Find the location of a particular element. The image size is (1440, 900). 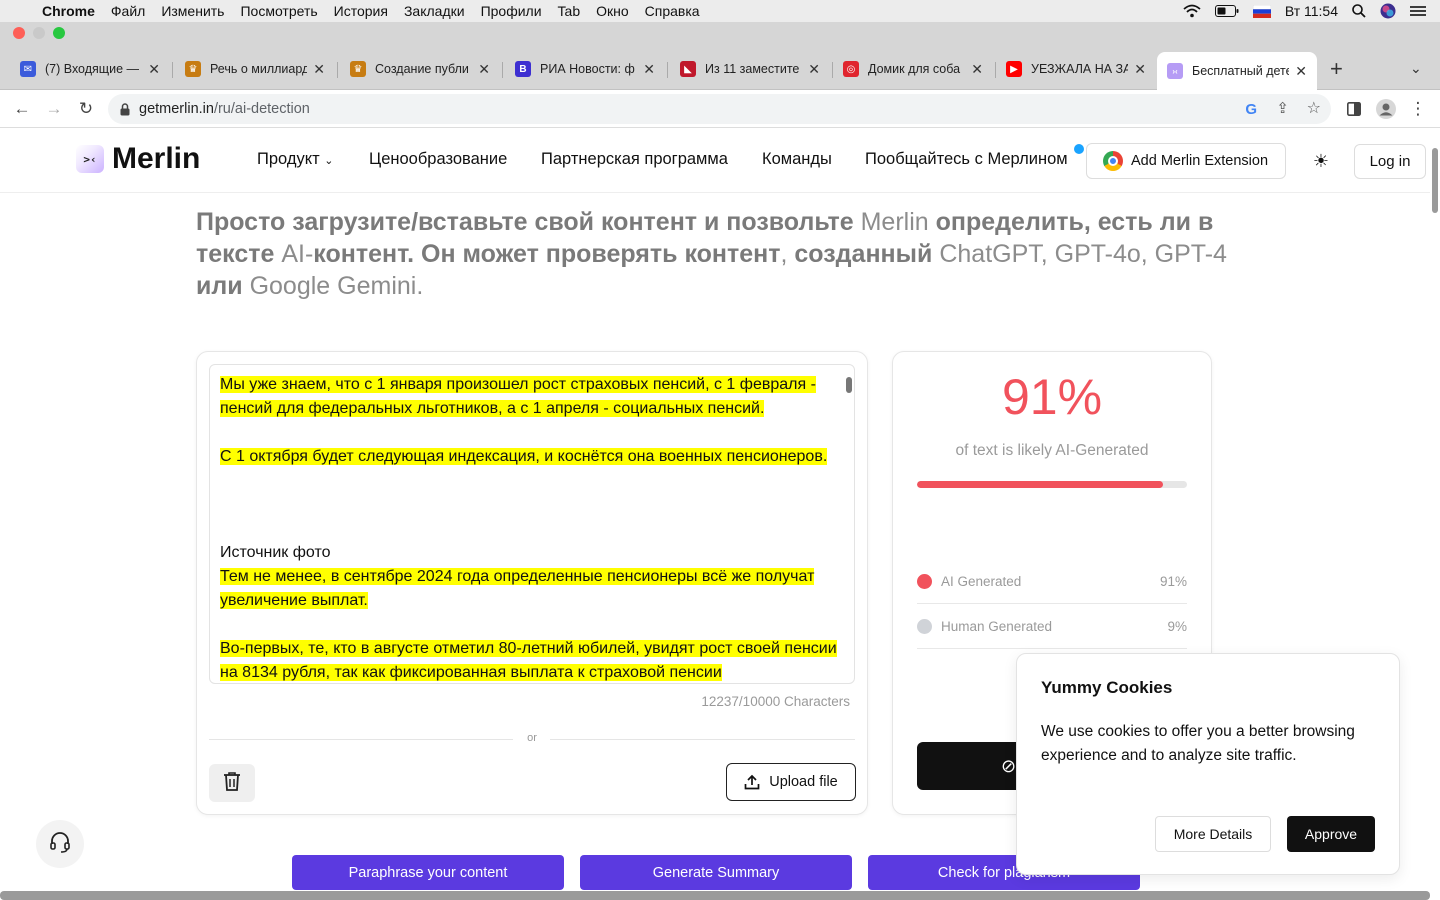

clear-text-button is located at coordinates (232, 783).